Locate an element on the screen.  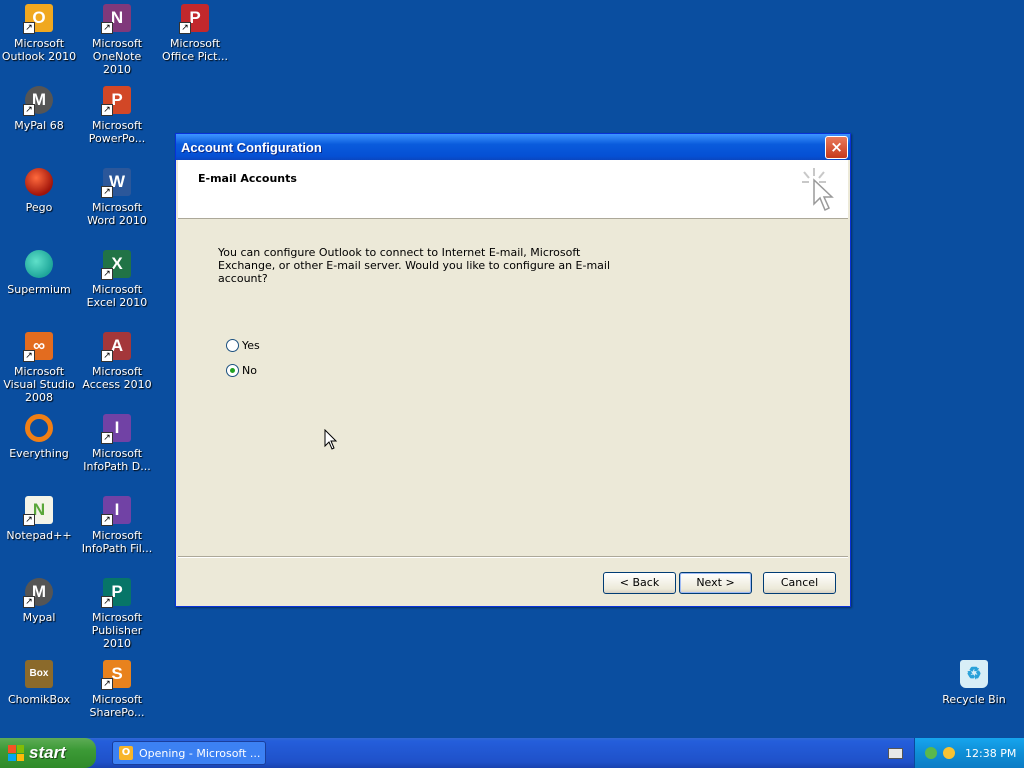
mypal-shortcut: M ↗ Mypal is located at coordinates (39, 600).